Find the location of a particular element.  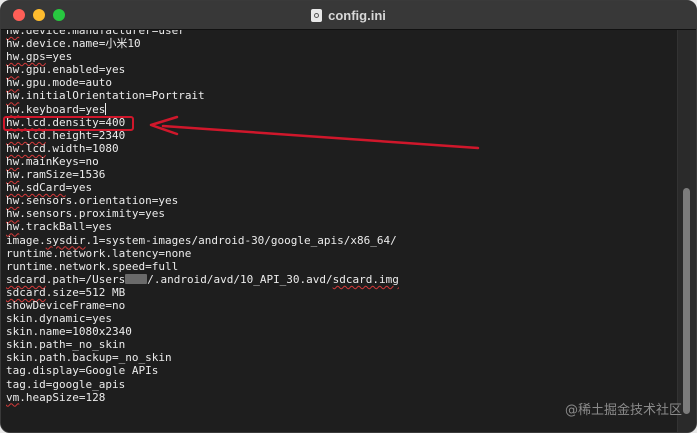

text-line: showDeviceFrame=no is located at coordinates (202, 305).